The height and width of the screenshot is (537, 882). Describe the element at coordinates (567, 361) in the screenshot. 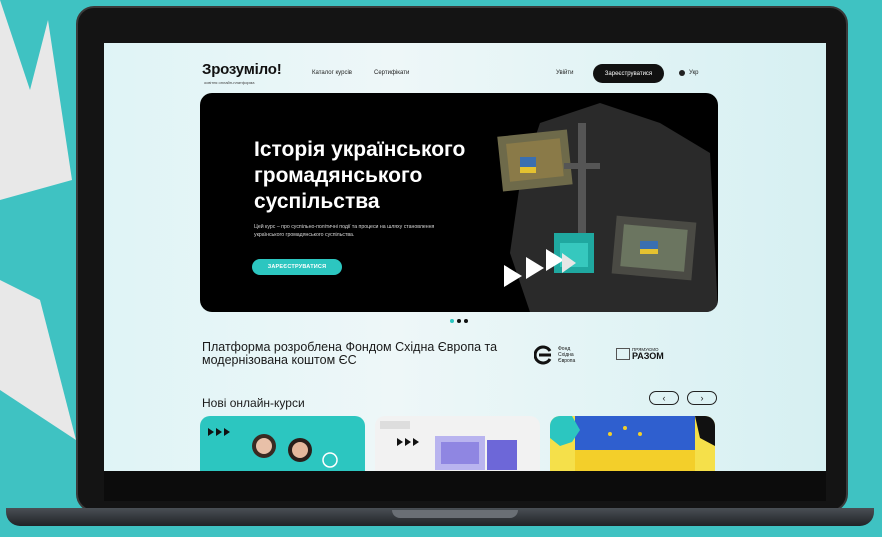

I see `foundation-name-line: Європа` at that location.